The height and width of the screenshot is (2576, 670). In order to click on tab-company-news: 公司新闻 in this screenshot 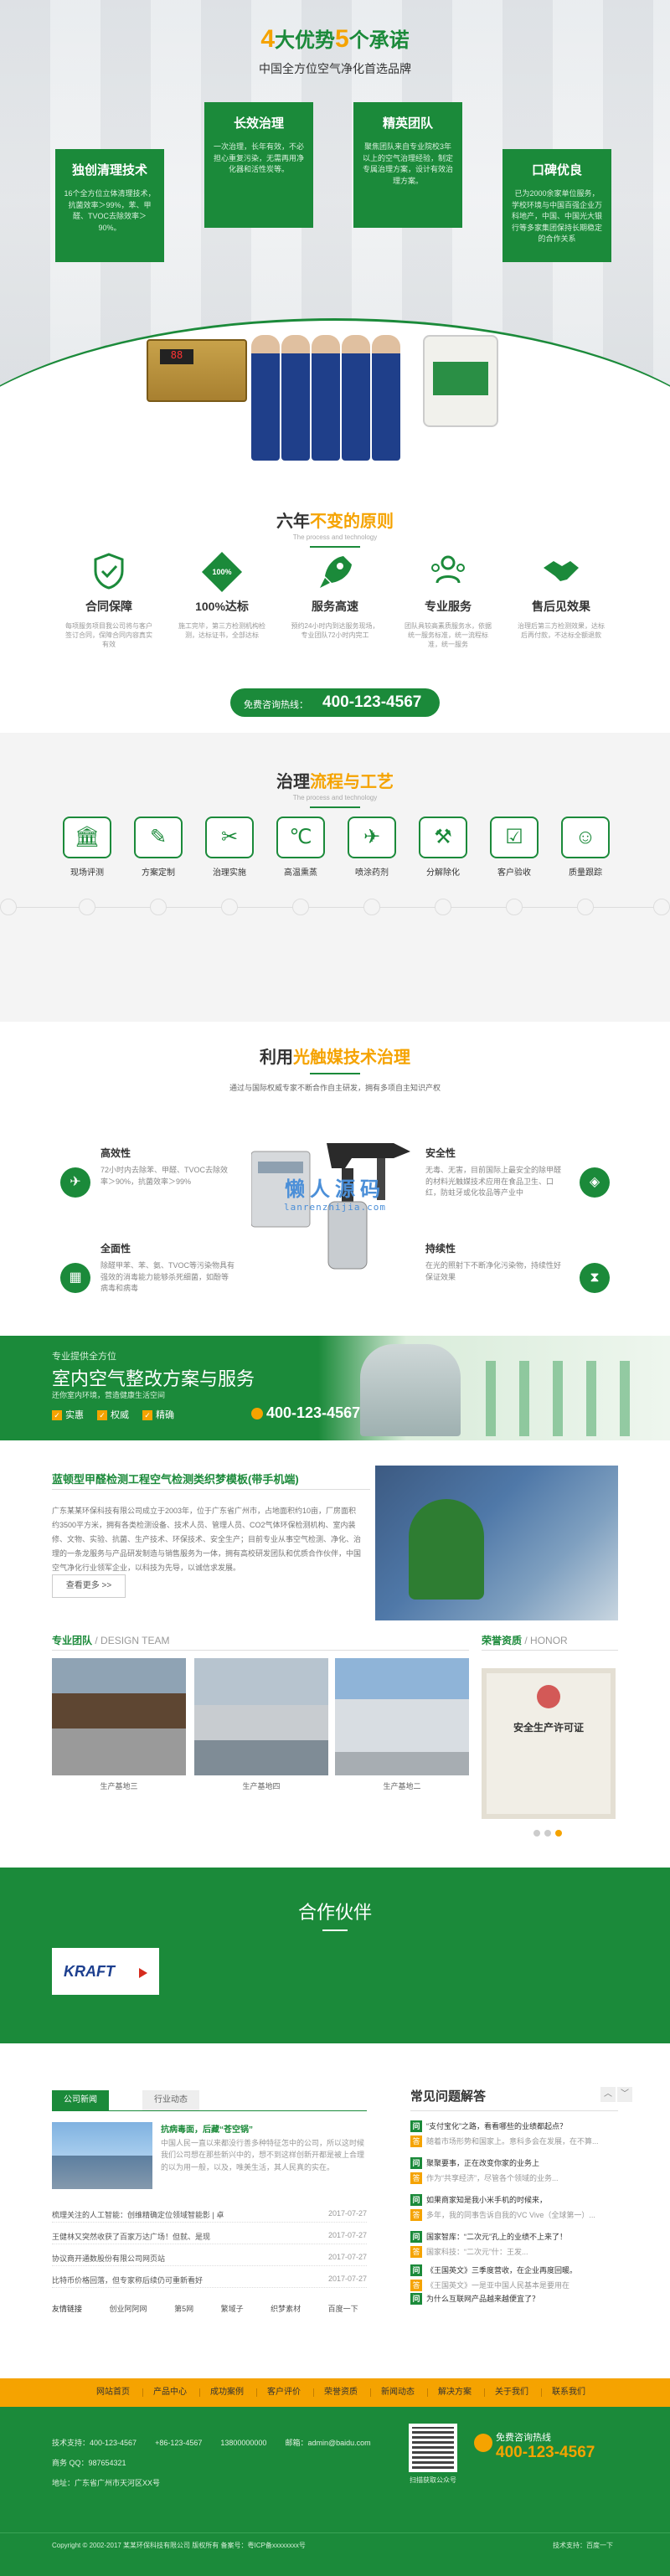, I will do `click(80, 2100)`.